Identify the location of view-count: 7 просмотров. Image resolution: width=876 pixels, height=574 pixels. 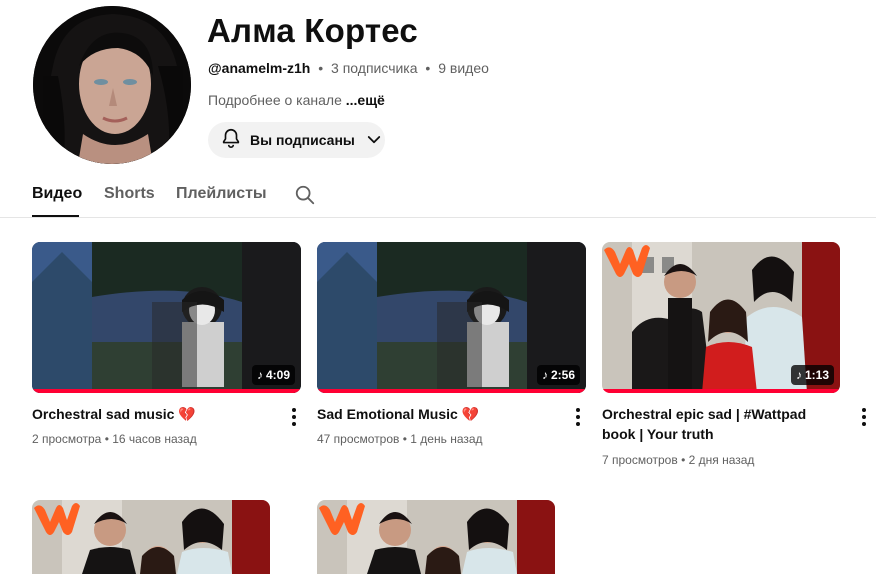
(640, 460).